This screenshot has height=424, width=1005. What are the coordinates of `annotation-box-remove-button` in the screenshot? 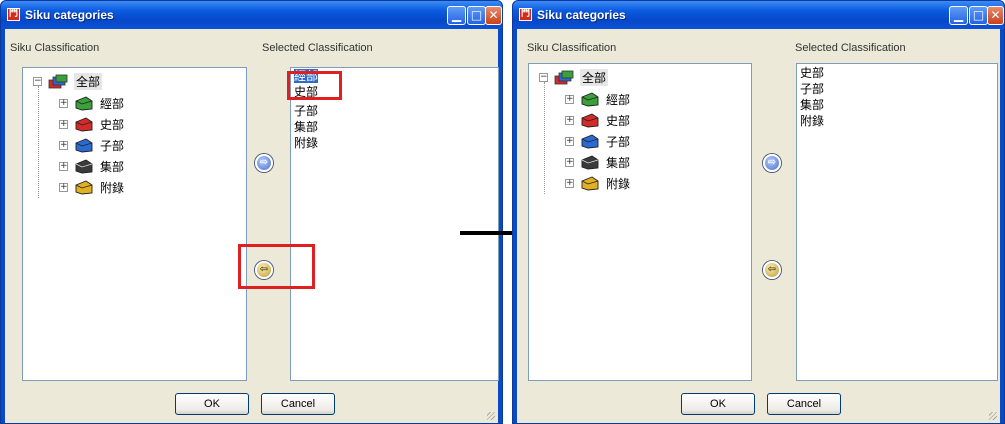 It's located at (276, 266).